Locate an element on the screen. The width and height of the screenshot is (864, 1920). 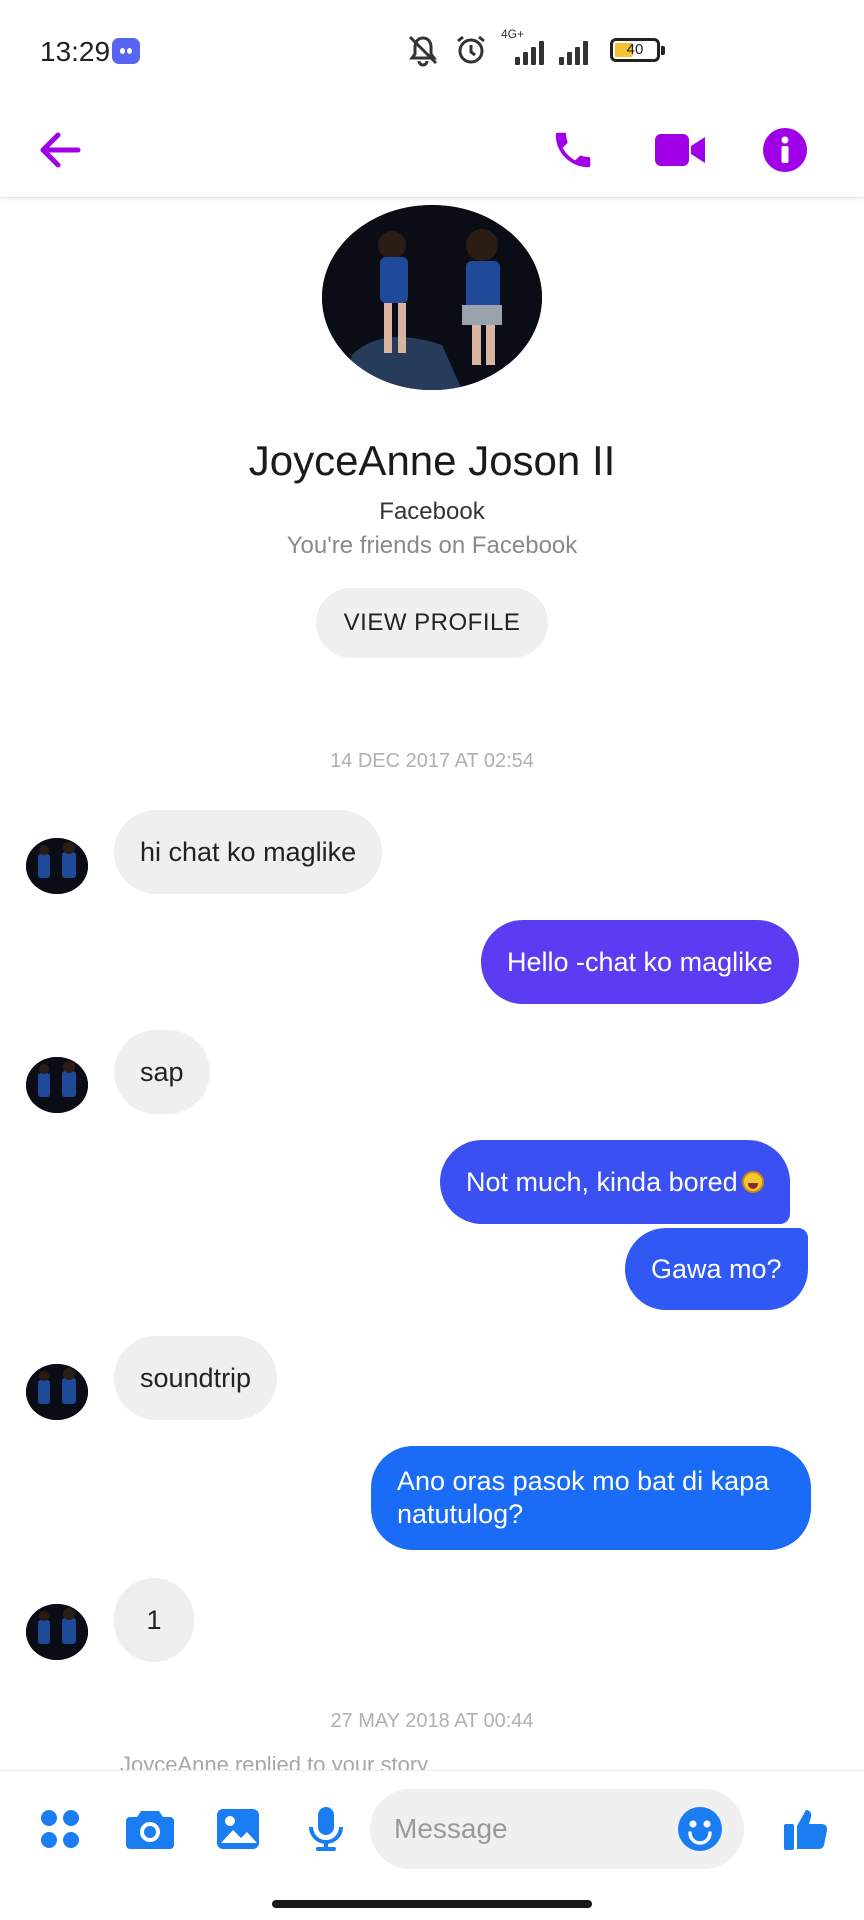
more-actions-button is located at coordinates (60, 1829).